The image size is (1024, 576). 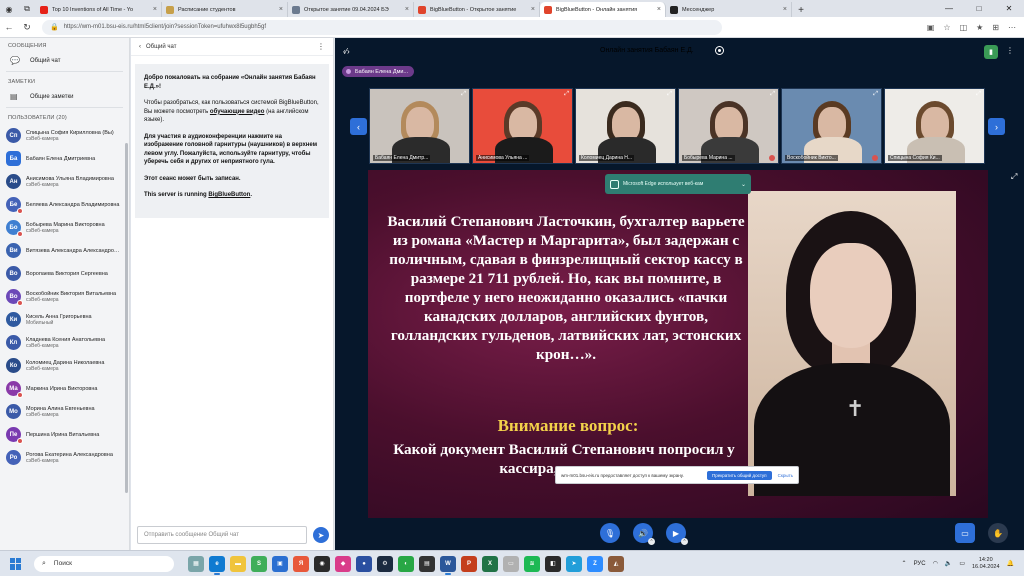 I want to click on language-indicator: РУС, so click(x=920, y=564).